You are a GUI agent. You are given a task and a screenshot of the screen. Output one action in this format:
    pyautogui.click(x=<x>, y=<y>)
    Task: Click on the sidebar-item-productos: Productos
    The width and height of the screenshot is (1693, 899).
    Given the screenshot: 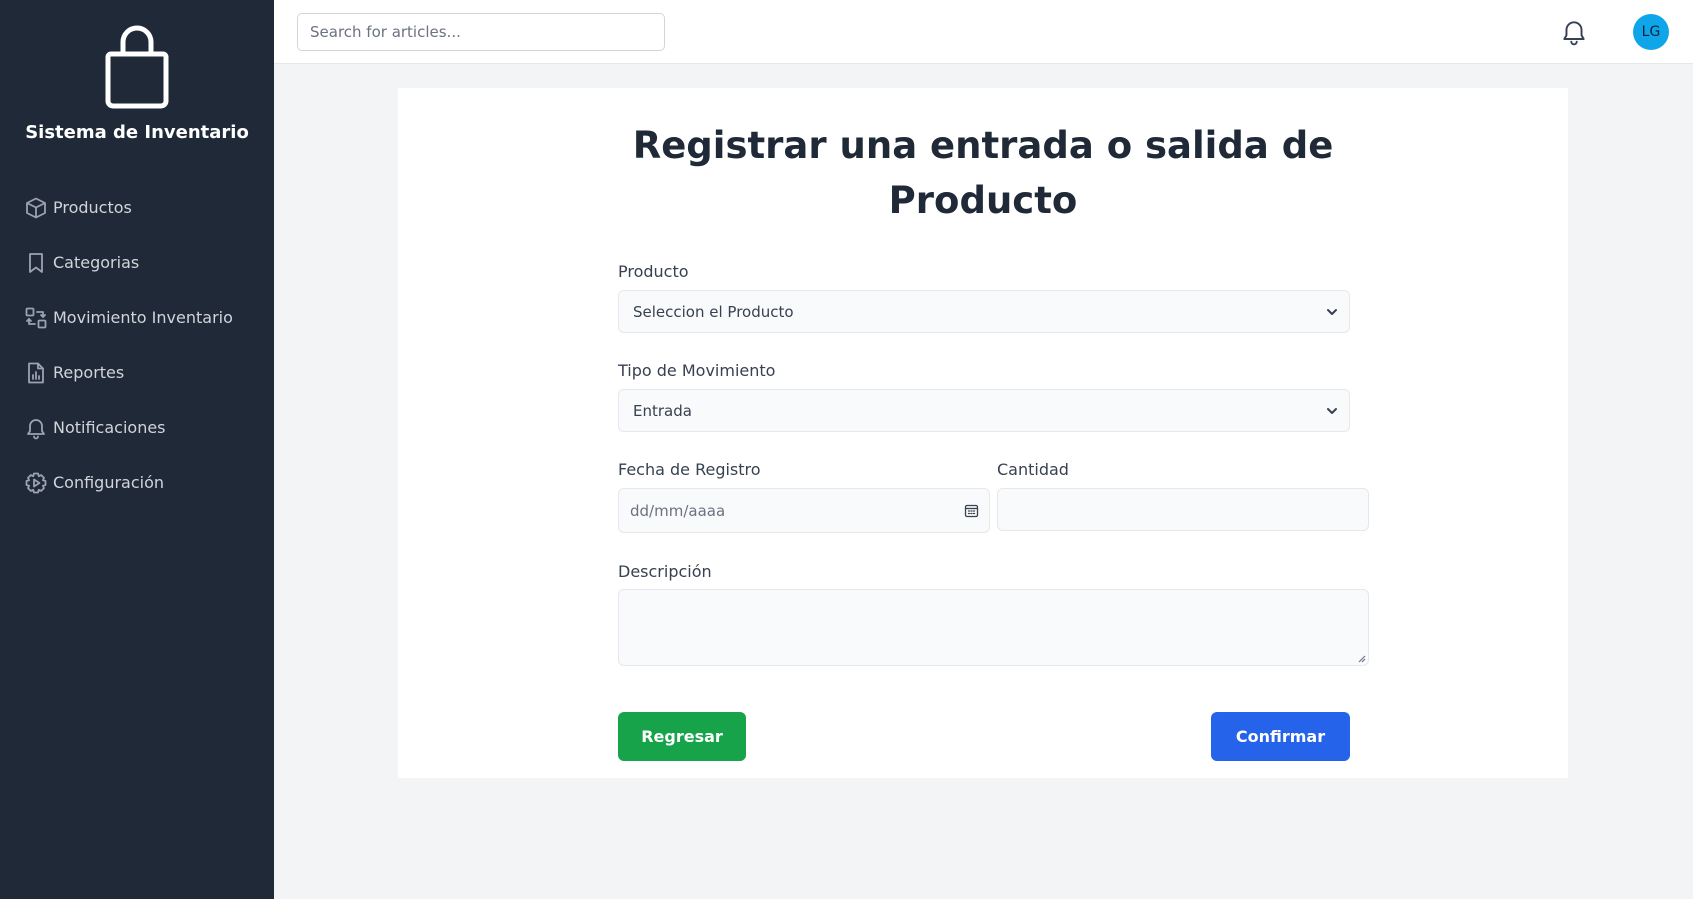 What is the action you would take?
    pyautogui.click(x=144, y=207)
    